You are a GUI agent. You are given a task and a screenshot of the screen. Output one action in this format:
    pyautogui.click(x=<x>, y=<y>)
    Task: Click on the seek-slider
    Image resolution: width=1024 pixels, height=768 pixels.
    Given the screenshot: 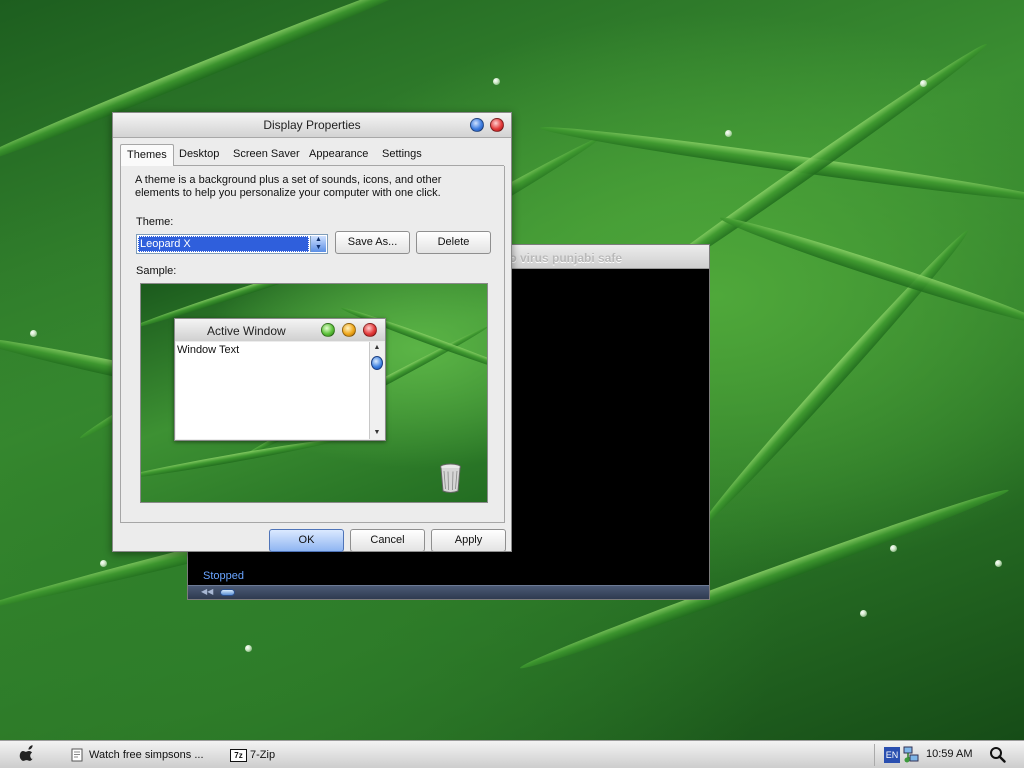 What is the action you would take?
    pyautogui.click(x=227, y=592)
    